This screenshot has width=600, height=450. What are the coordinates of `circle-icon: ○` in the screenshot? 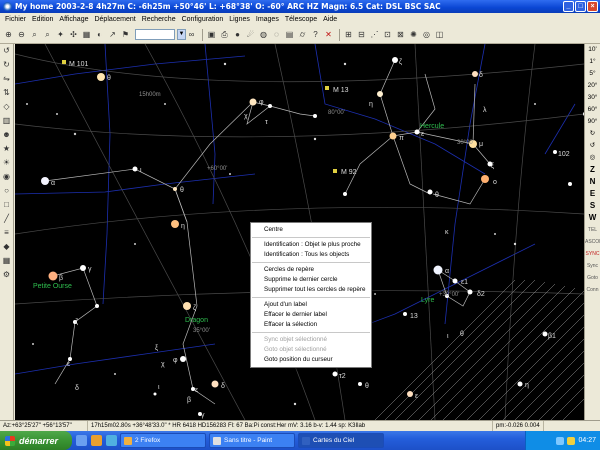 It's located at (6, 190).